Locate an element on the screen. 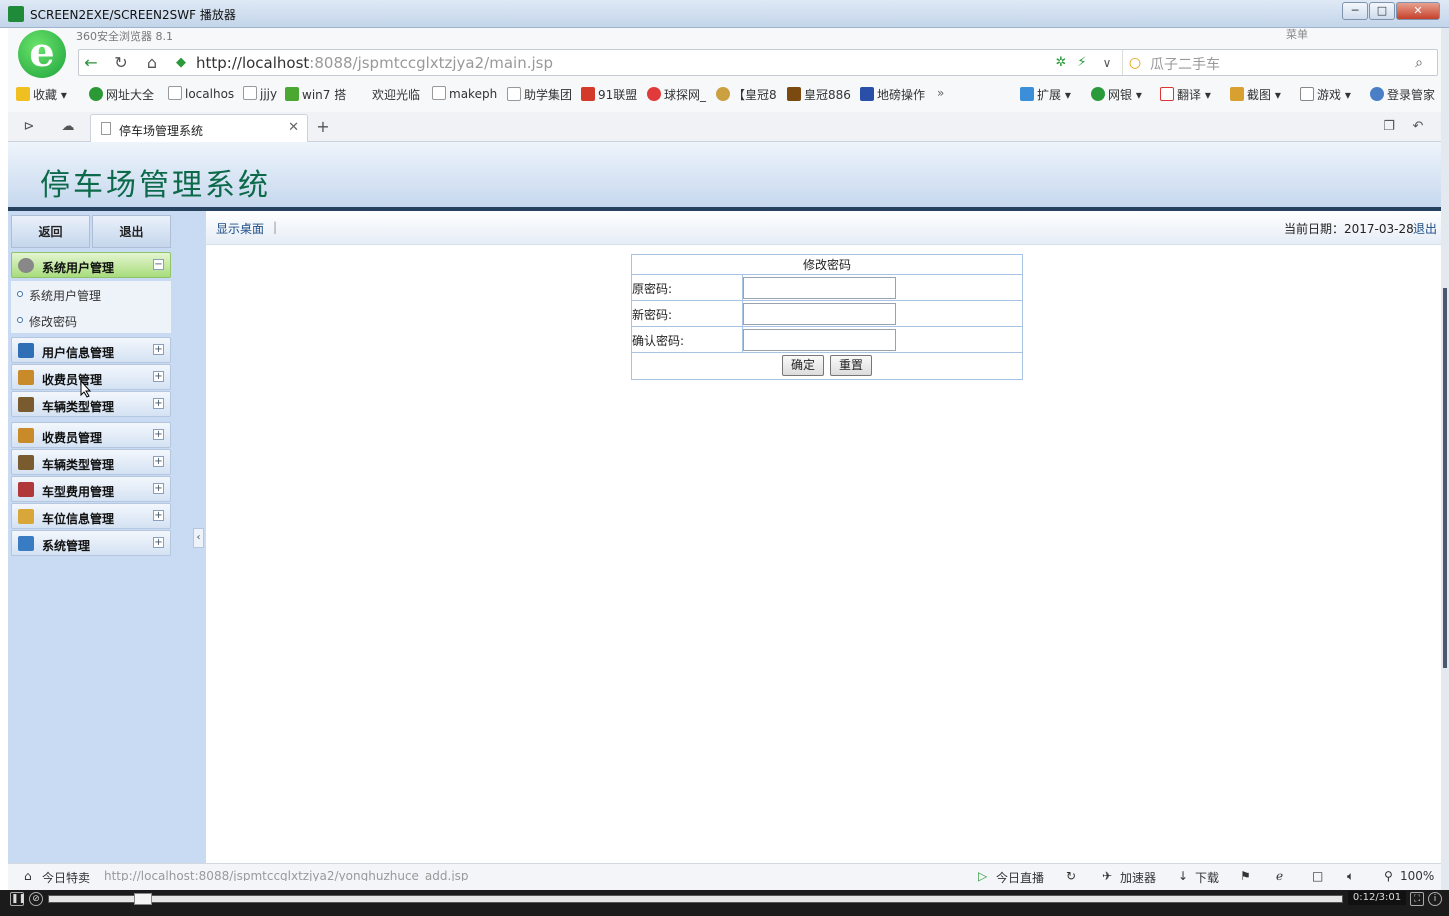 Image resolution: width=1449 pixels, height=916 pixels. close-tab-icon: ✕ is located at coordinates (293, 127).